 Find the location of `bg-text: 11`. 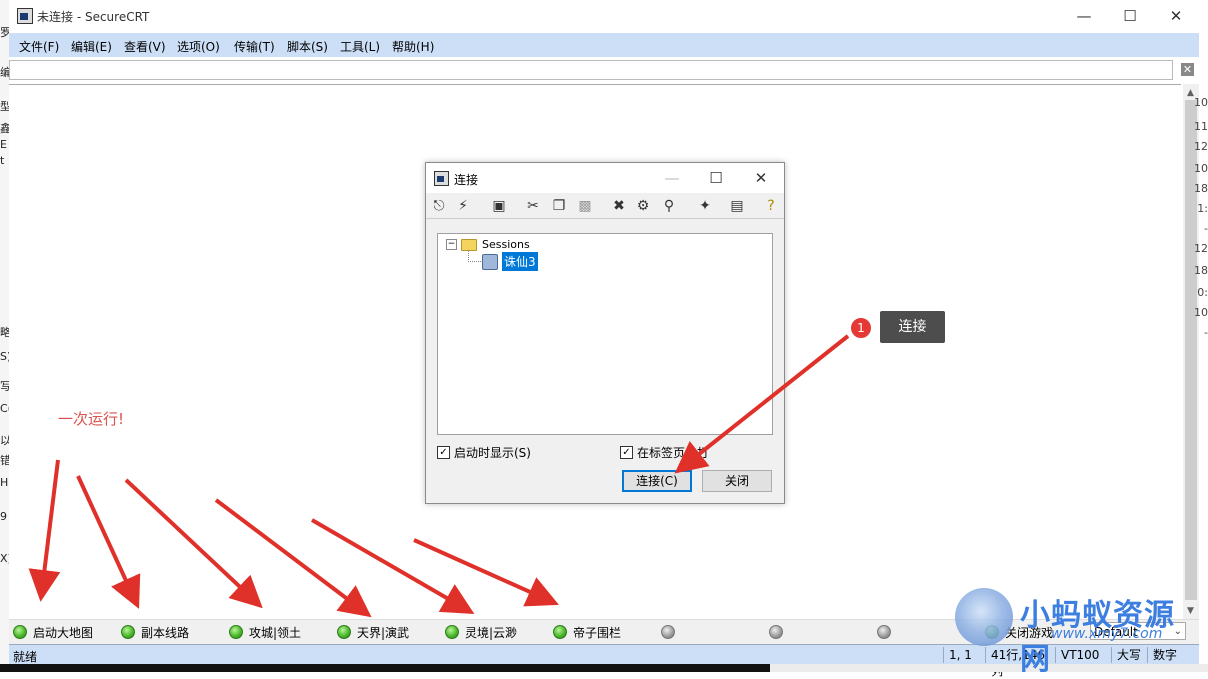

bg-text: 11 is located at coordinates (1201, 126).